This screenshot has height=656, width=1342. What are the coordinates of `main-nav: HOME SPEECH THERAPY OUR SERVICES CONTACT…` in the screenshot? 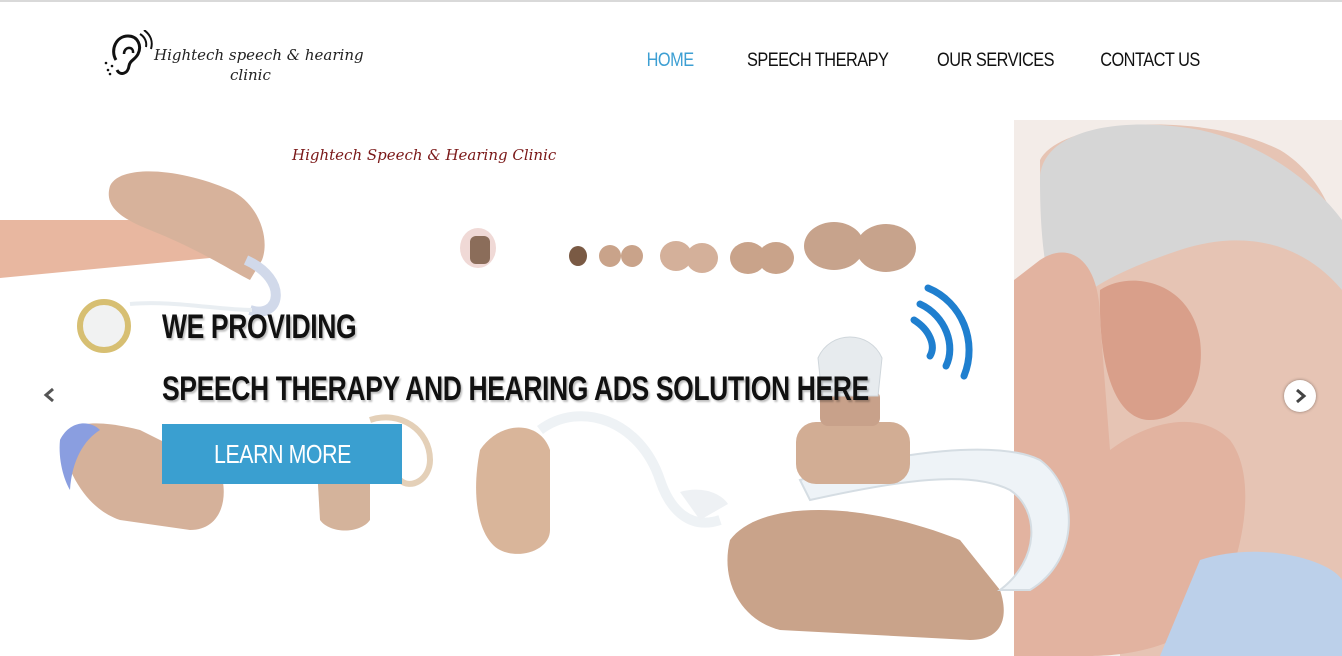 It's located at (920, 61).